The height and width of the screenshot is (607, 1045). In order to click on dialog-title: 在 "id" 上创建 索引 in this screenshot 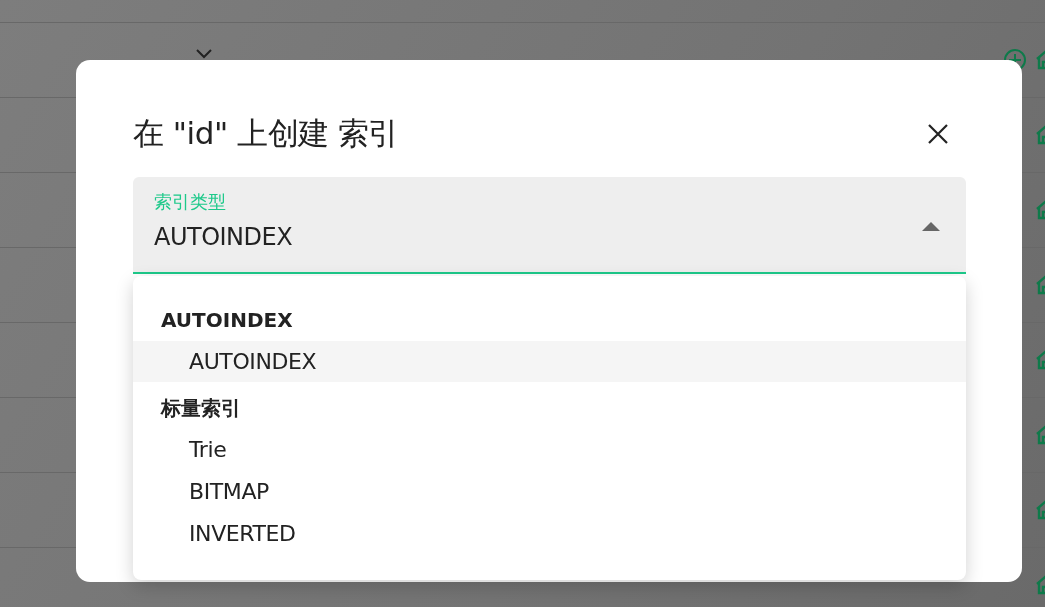, I will do `click(266, 133)`.